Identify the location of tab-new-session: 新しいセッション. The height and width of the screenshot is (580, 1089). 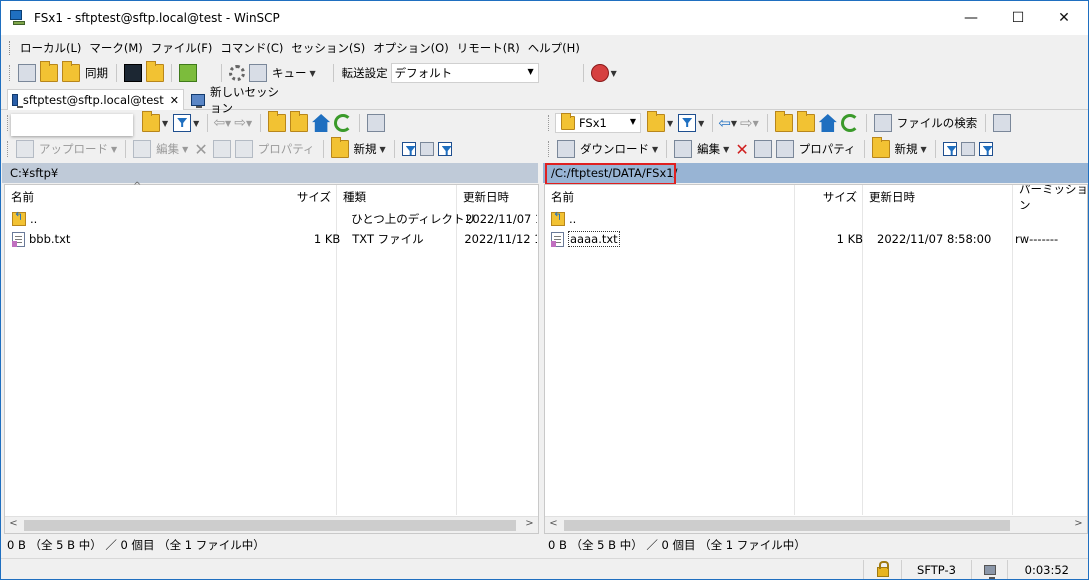
(240, 100).